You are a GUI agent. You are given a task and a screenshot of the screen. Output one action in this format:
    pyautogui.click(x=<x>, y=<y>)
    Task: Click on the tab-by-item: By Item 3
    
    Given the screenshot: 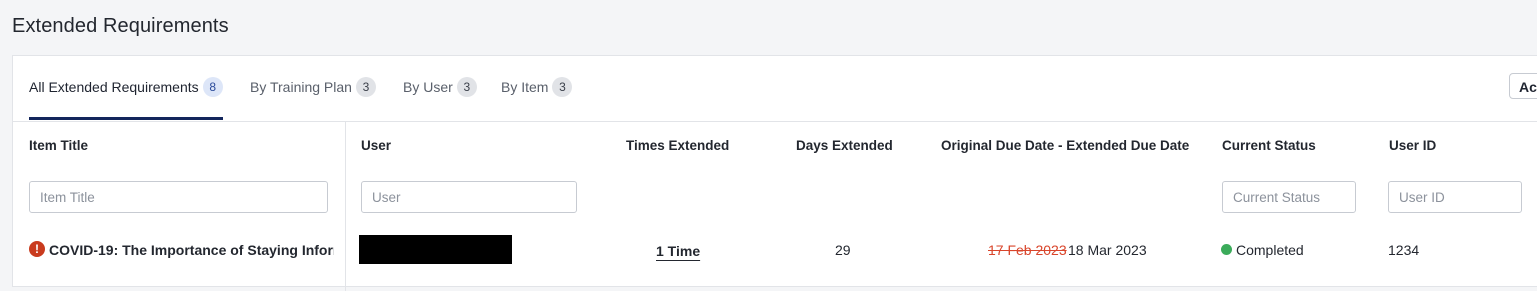 What is the action you would take?
    pyautogui.click(x=537, y=98)
    